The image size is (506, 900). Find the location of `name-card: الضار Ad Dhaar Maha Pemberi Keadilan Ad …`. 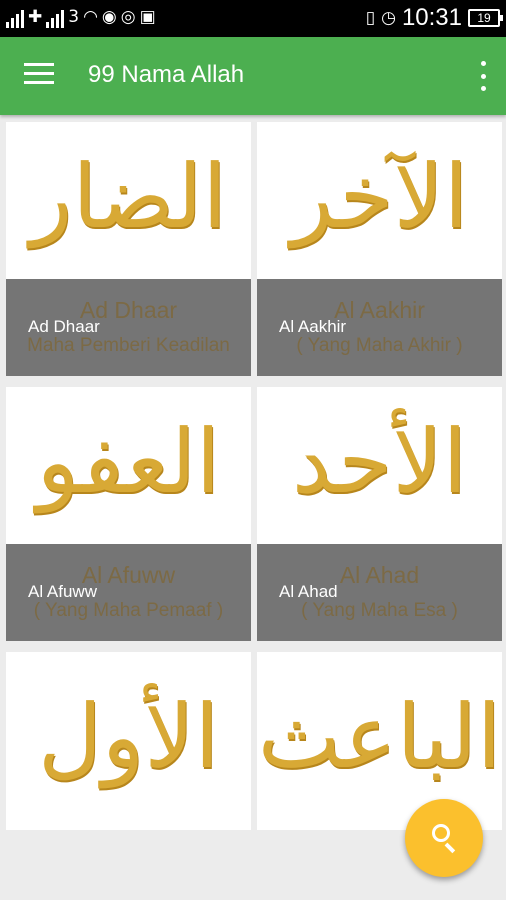

name-card: الضار Ad Dhaar Maha Pemberi Keadilan Ad … is located at coordinates (128, 249).